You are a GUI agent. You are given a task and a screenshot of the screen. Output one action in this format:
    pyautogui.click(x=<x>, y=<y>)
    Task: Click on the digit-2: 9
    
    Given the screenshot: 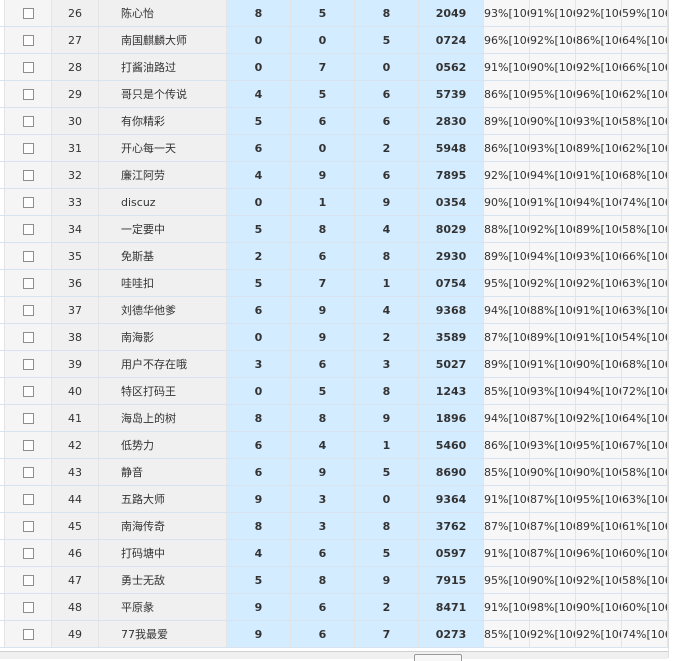 What is the action you would take?
    pyautogui.click(x=322, y=310)
    